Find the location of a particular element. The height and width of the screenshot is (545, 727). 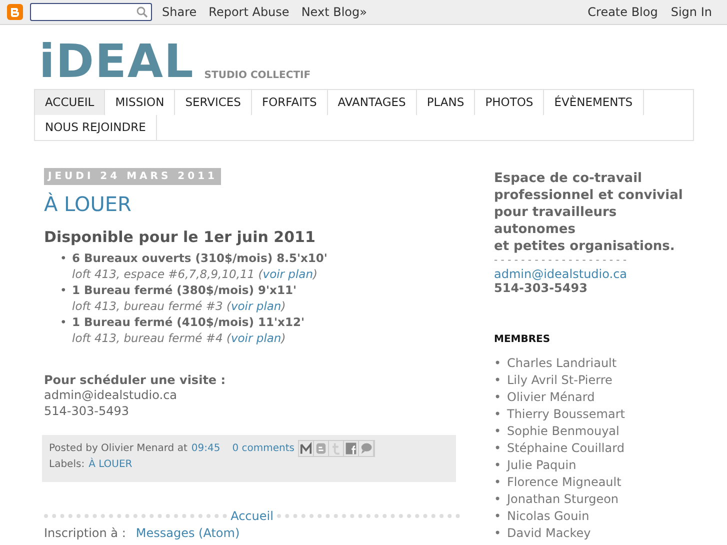

description-line: autonomes is located at coordinates (535, 229).